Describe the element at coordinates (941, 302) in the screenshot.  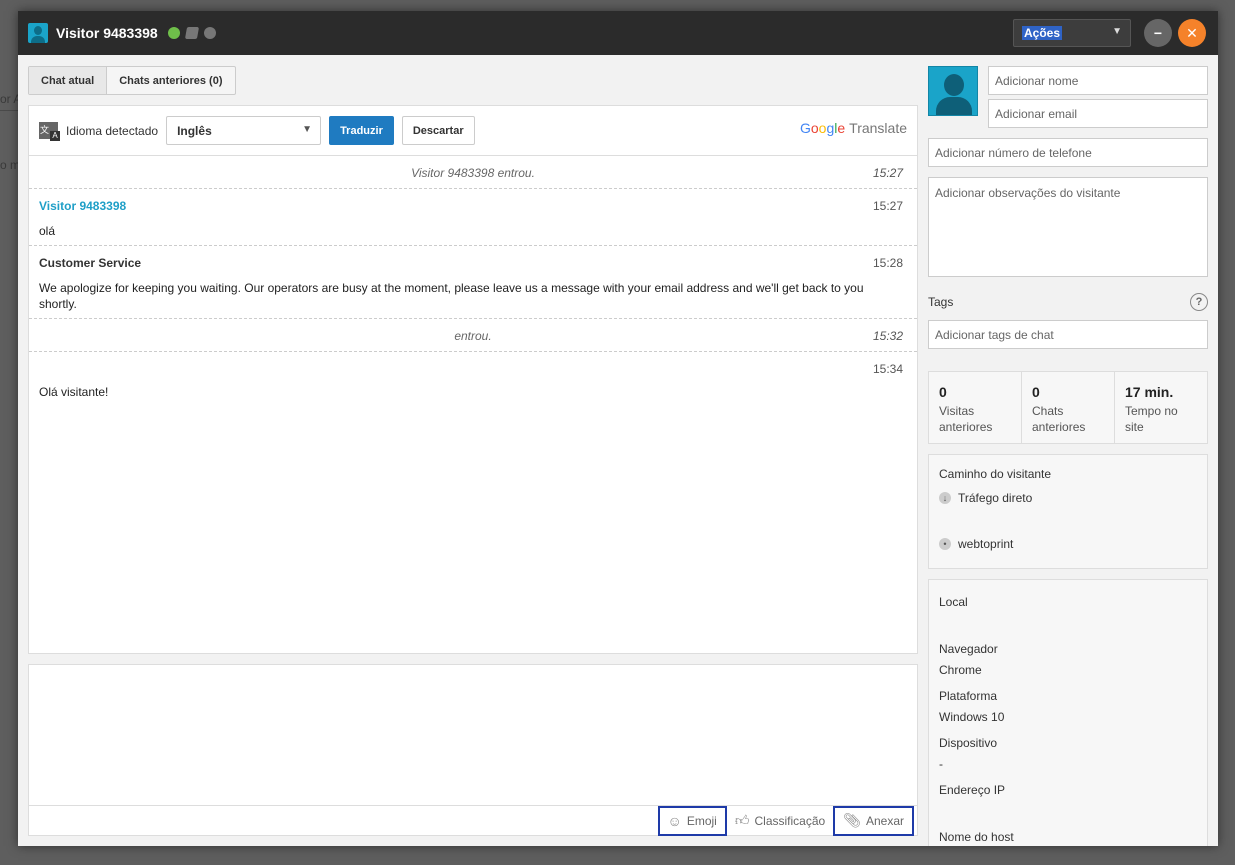
I see `tags-label: Tags` at that location.